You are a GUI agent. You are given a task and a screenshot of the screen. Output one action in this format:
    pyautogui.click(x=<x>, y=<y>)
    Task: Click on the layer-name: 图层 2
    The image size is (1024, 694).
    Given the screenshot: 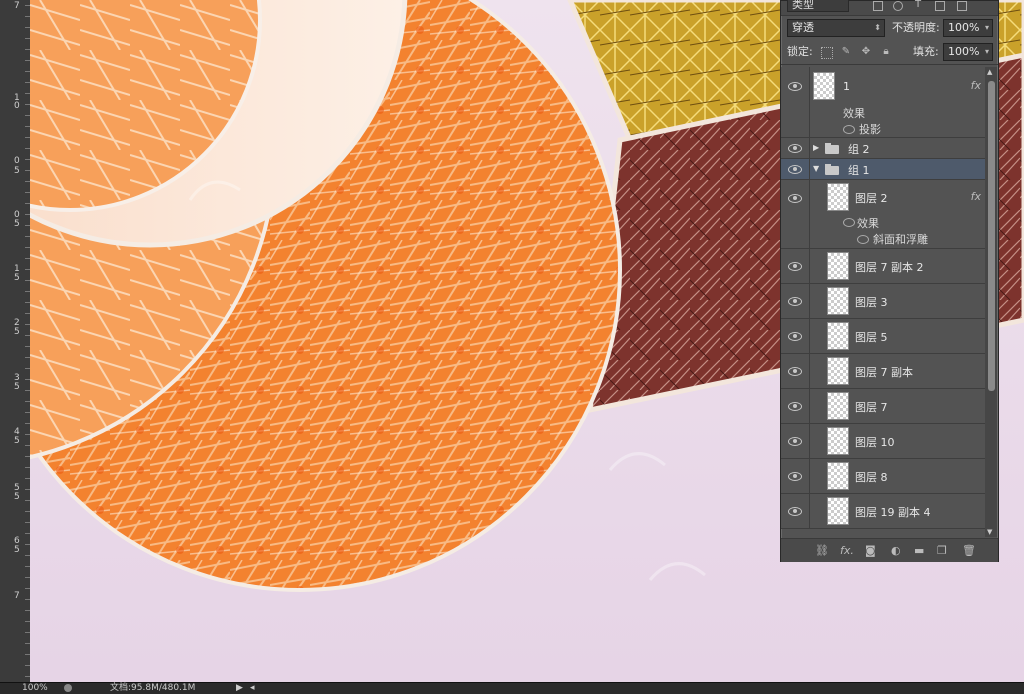 What is the action you would take?
    pyautogui.click(x=871, y=198)
    